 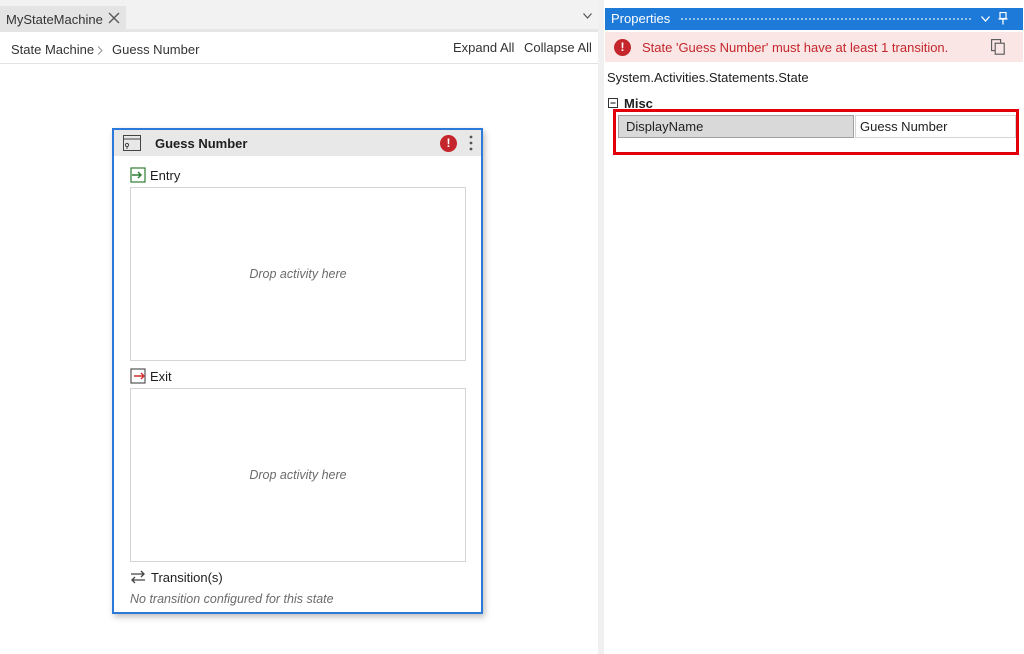 I want to click on entry-drop-text: Drop activity here, so click(x=298, y=274).